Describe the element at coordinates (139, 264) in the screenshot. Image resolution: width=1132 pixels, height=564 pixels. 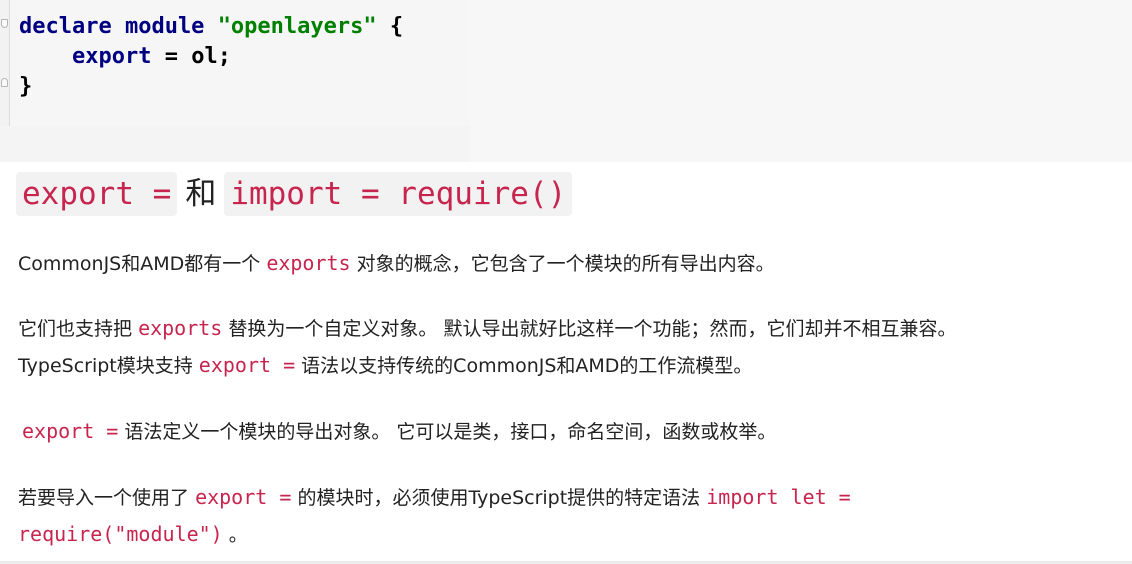
I see `text: CommonJS和AMD都有一个` at that location.